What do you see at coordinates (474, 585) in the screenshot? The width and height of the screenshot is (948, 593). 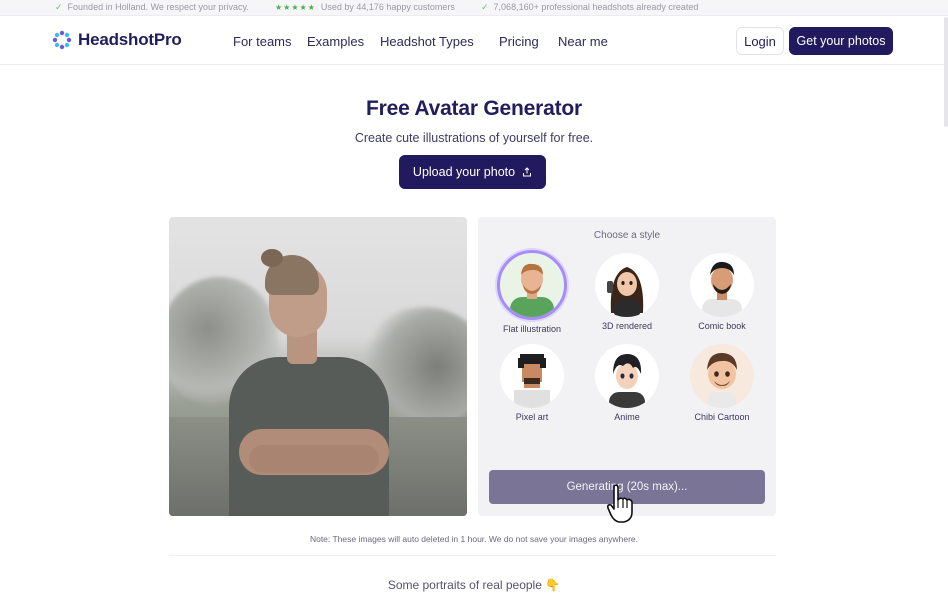 I see `portraits-heading: Some portraits of real people 👇` at bounding box center [474, 585].